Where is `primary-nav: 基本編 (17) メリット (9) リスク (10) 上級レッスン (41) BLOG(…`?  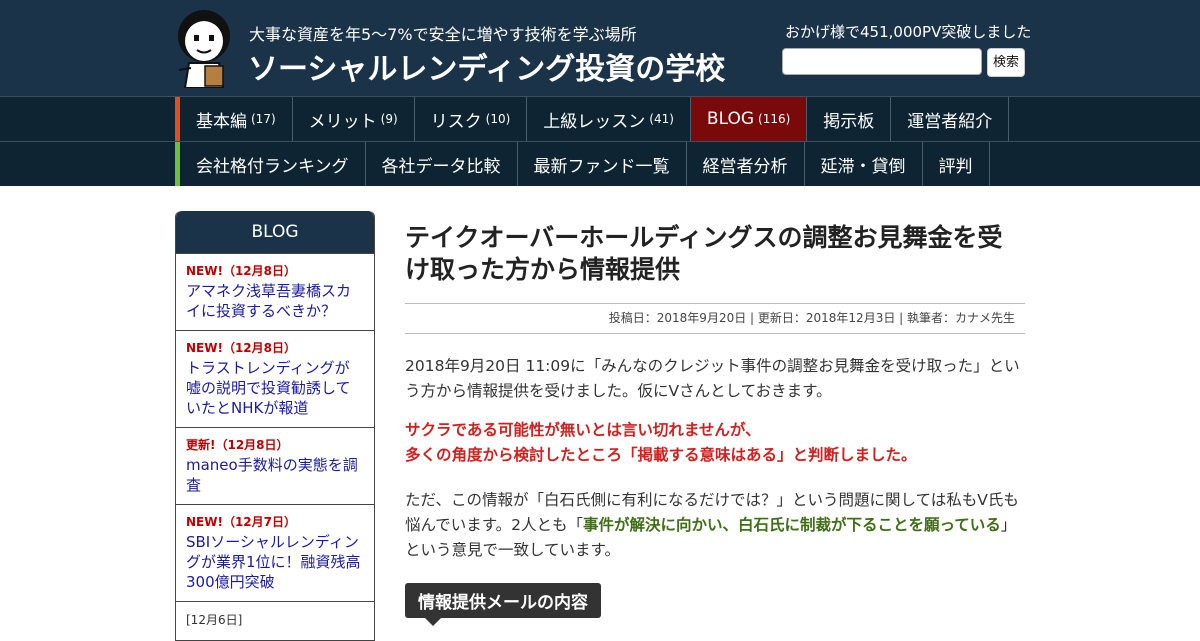
primary-nav: 基本編 (17) メリット (9) リスク (10) 上級レッスン (41) BLOG(… is located at coordinates (600, 118).